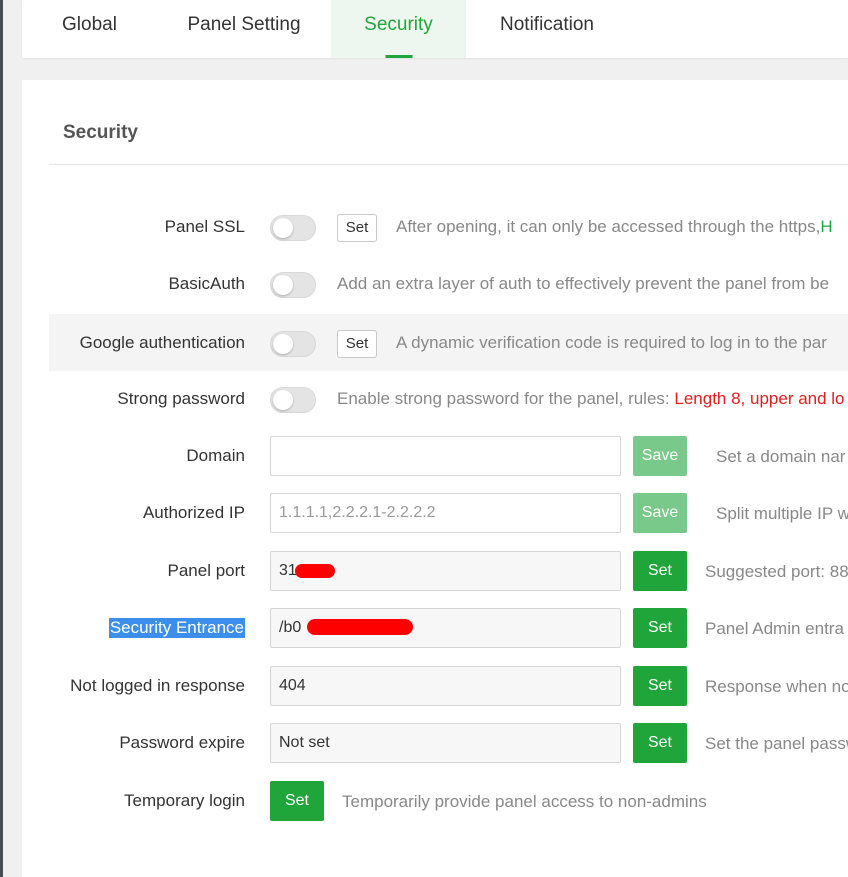 The image size is (848, 877). I want to click on password-expire-description: Set the panel passw, so click(776, 743).